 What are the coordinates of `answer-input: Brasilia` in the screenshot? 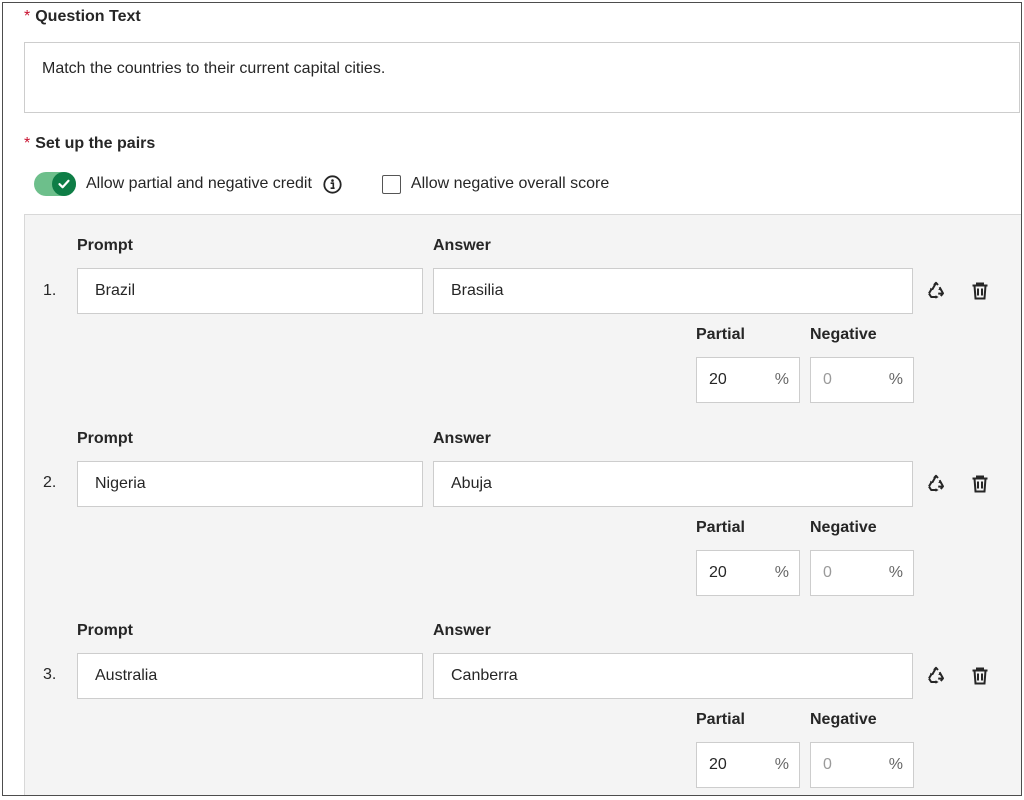 It's located at (673, 291).